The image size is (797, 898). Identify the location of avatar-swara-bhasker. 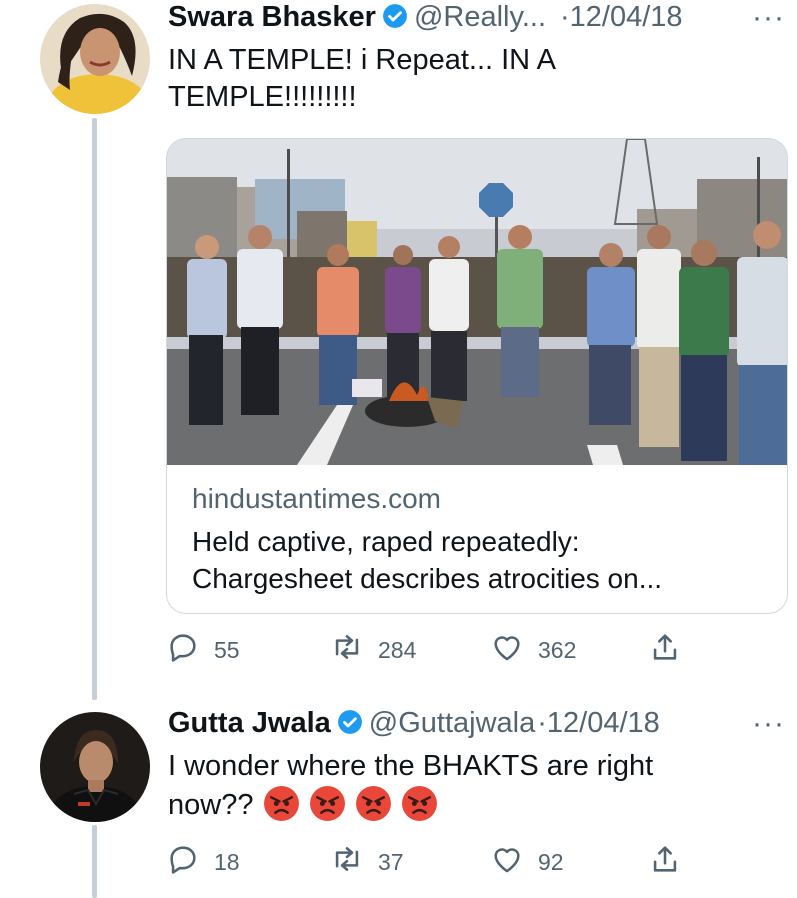
(95, 59).